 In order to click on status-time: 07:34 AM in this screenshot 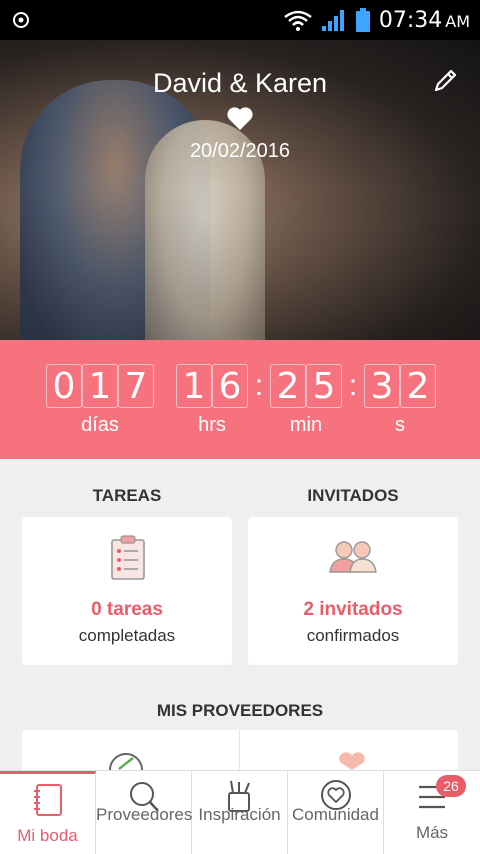, I will do `click(424, 20)`.